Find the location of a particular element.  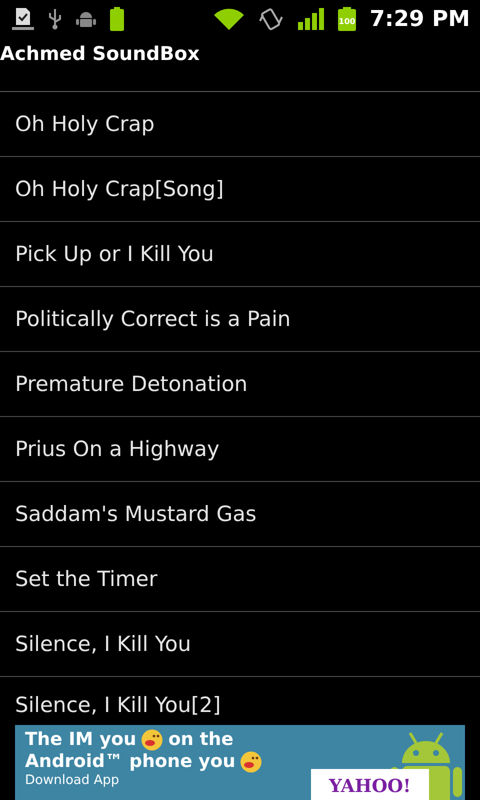

sound-list-item: Prius On a Highway is located at coordinates (240, 449).